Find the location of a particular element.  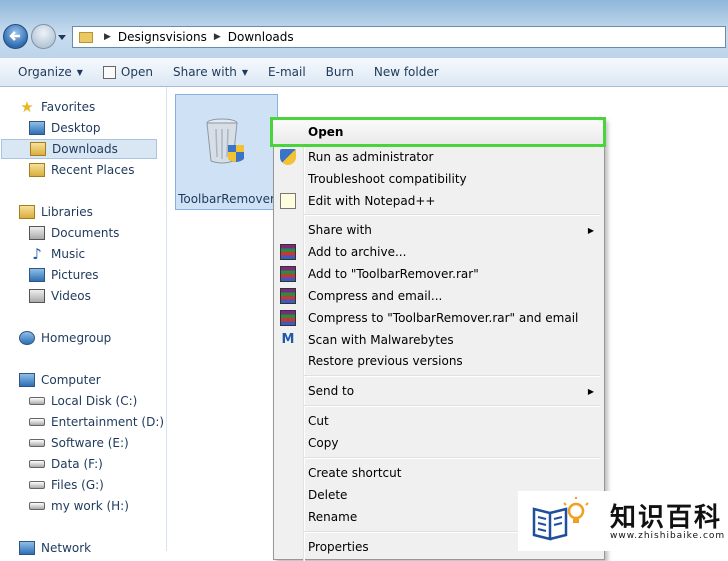

nav-computer: Computer is located at coordinates (60, 380).